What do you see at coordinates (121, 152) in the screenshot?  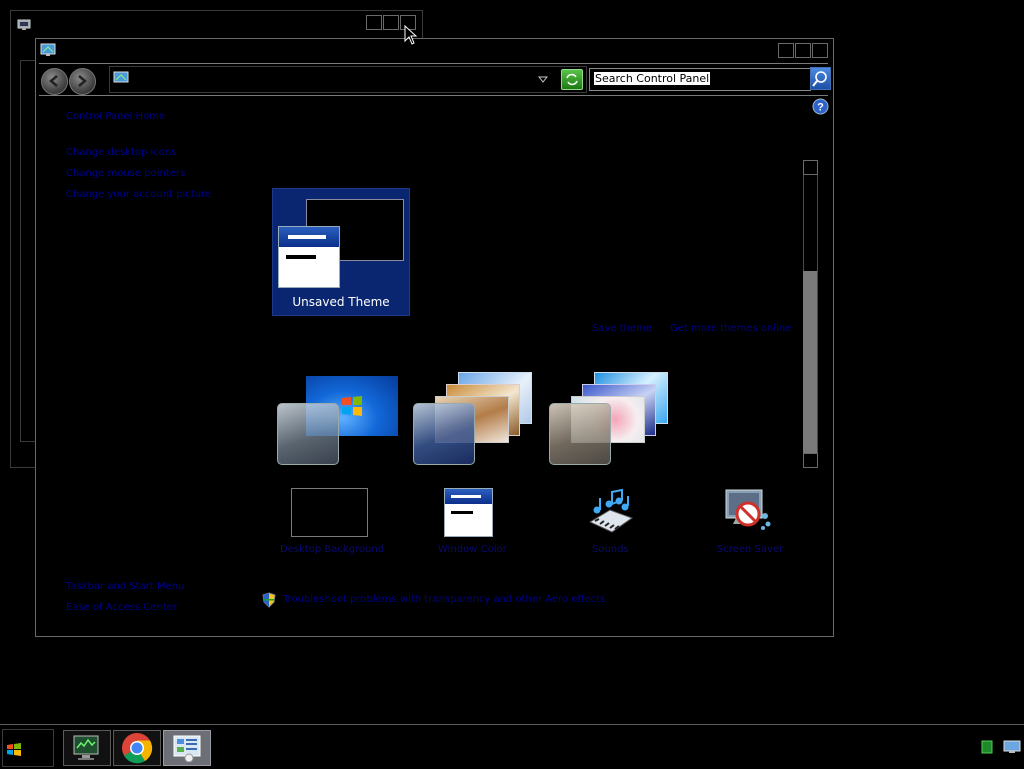 I see `change-desktop-icons-link: Change desktop icons` at bounding box center [121, 152].